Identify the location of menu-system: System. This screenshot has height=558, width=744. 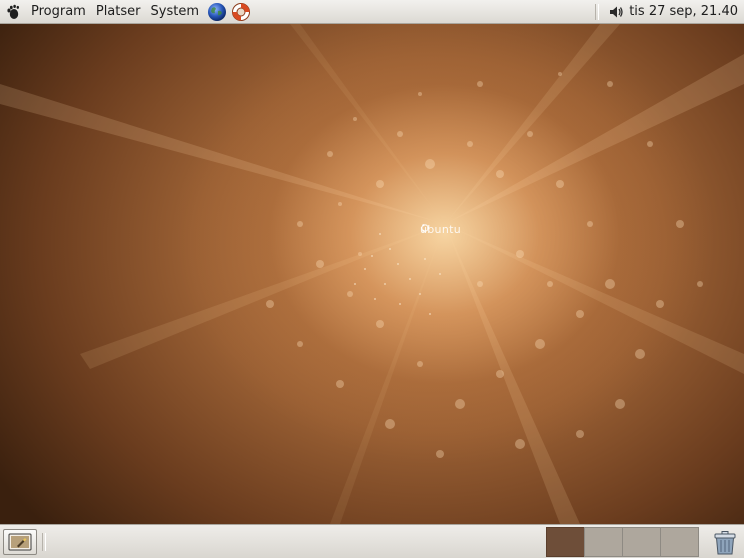
(175, 12).